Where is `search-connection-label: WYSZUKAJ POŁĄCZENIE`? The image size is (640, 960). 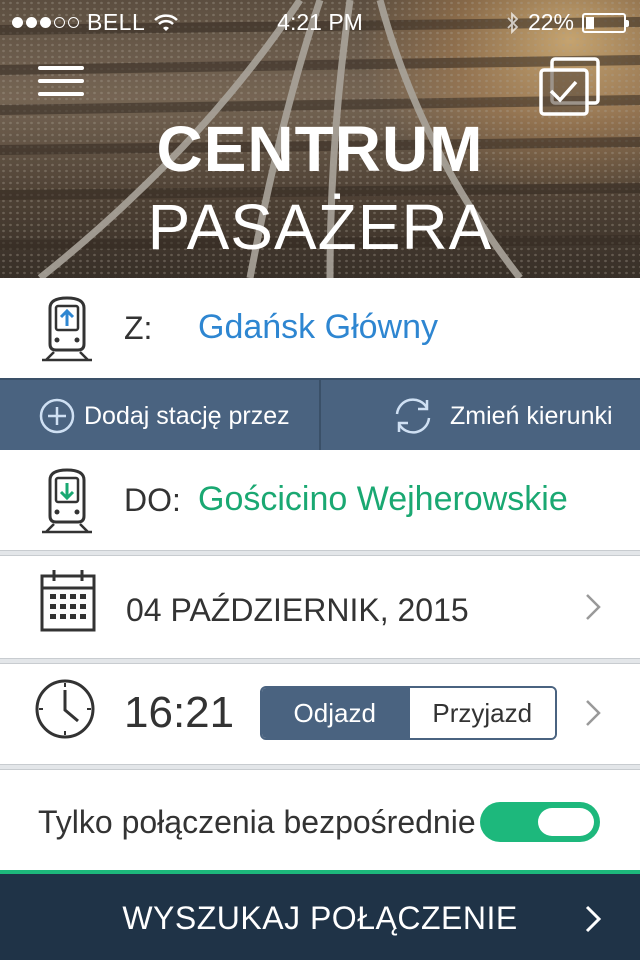 search-connection-label: WYSZUKAJ POŁĄCZENIE is located at coordinates (320, 918).